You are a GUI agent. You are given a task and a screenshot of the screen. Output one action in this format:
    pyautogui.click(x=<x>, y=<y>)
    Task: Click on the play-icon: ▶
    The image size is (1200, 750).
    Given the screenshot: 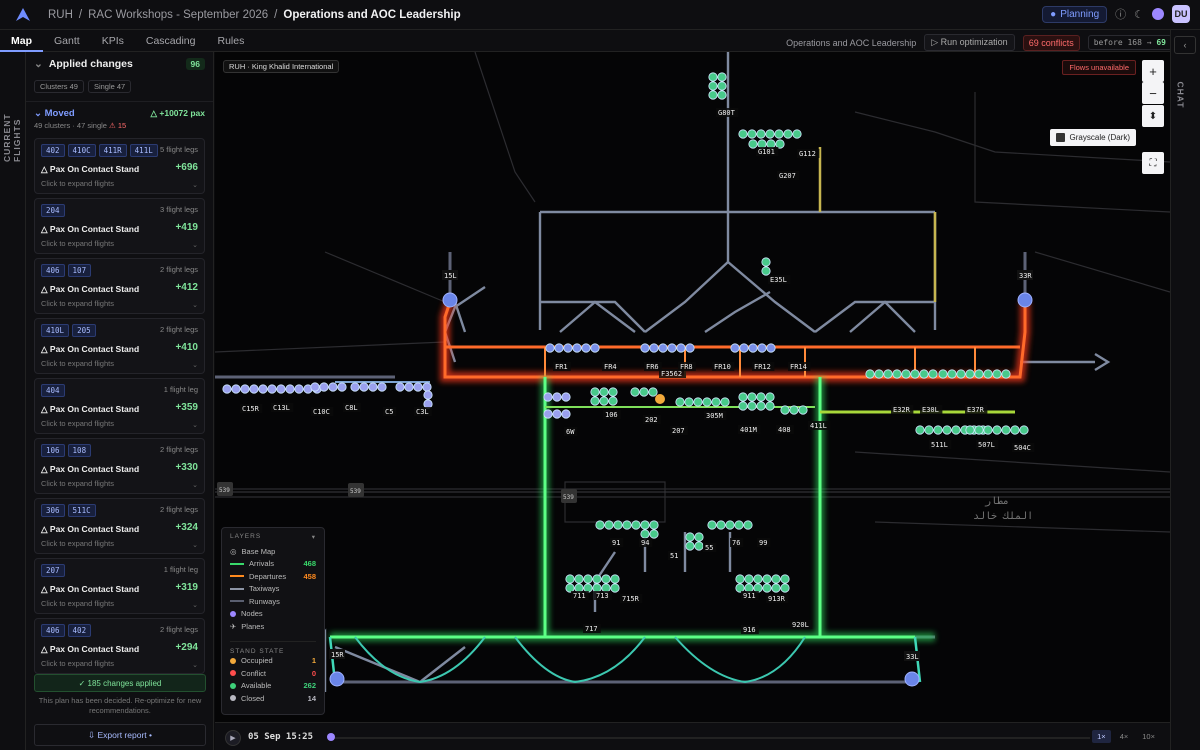 What is the action you would take?
    pyautogui.click(x=233, y=738)
    